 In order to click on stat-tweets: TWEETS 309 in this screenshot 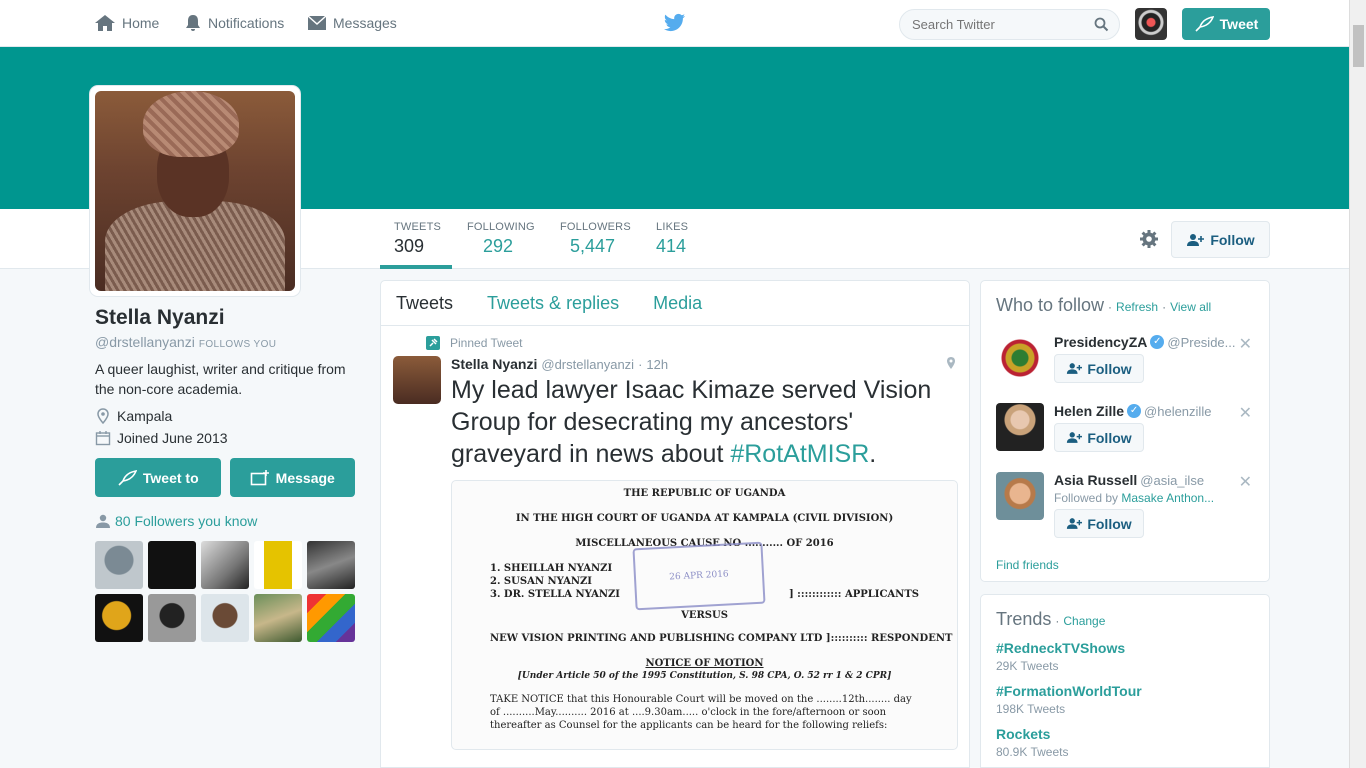, I will do `click(417, 239)`.